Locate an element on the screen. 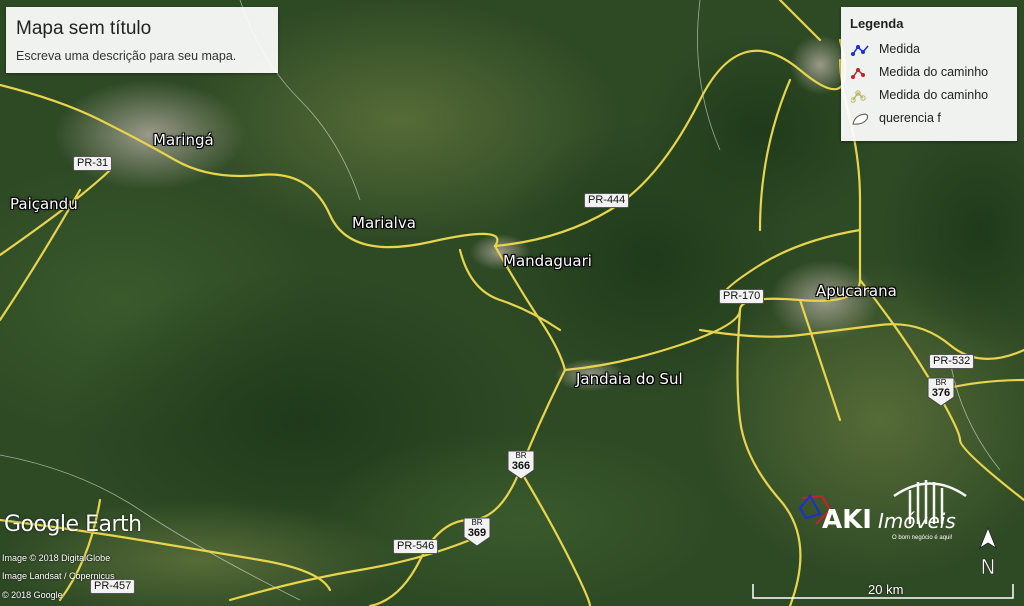  svg-text: AKI is located at coordinates (847, 520).